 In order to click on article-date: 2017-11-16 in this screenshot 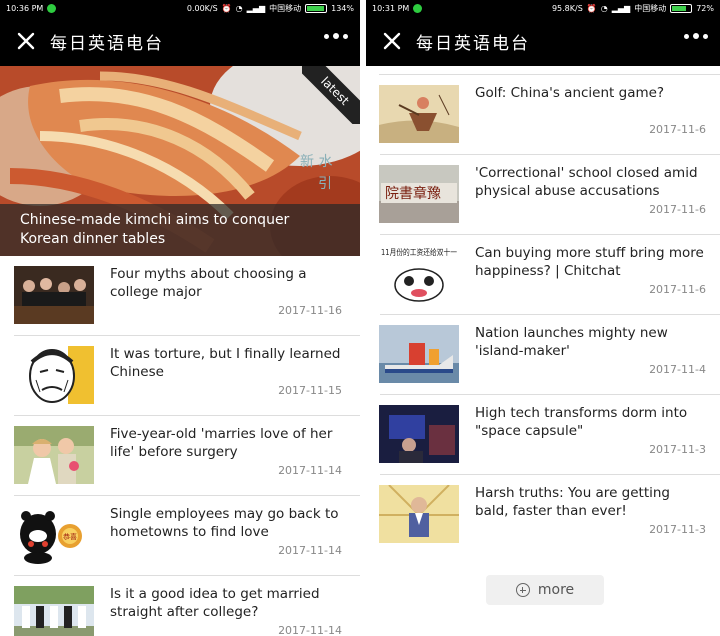, I will do `click(310, 310)`.